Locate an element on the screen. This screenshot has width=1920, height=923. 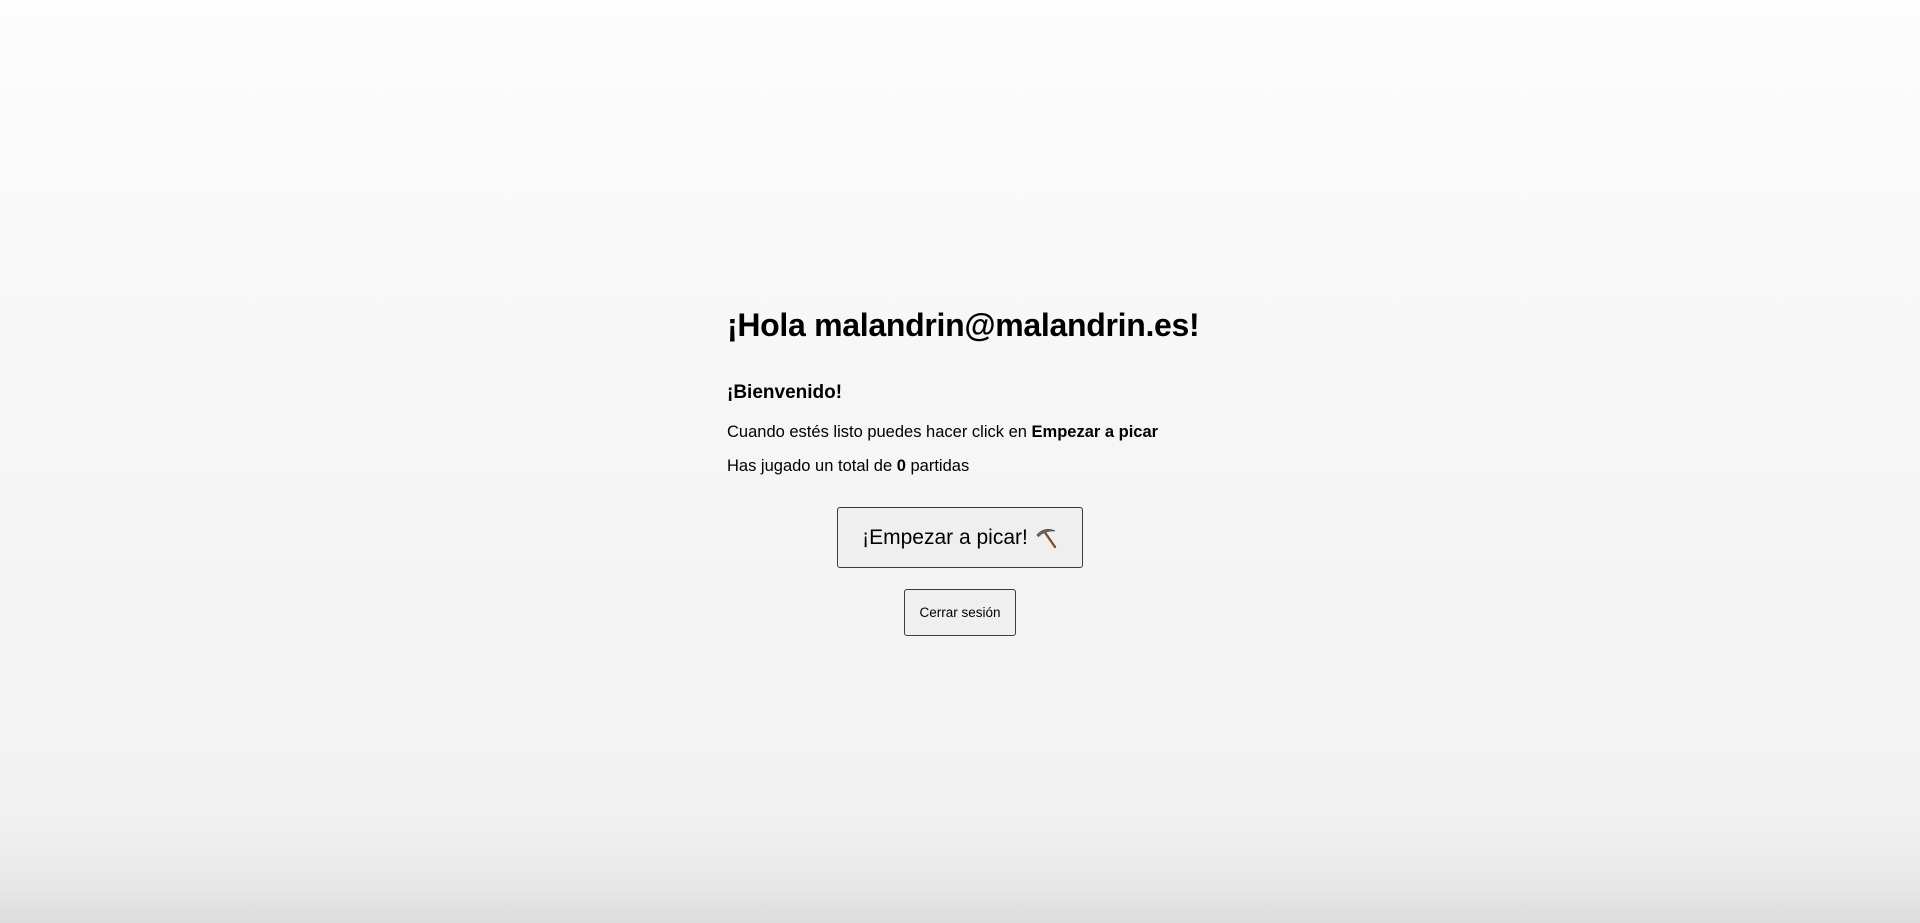
instructions-highlight: Empezar a picar is located at coordinates (1095, 432).